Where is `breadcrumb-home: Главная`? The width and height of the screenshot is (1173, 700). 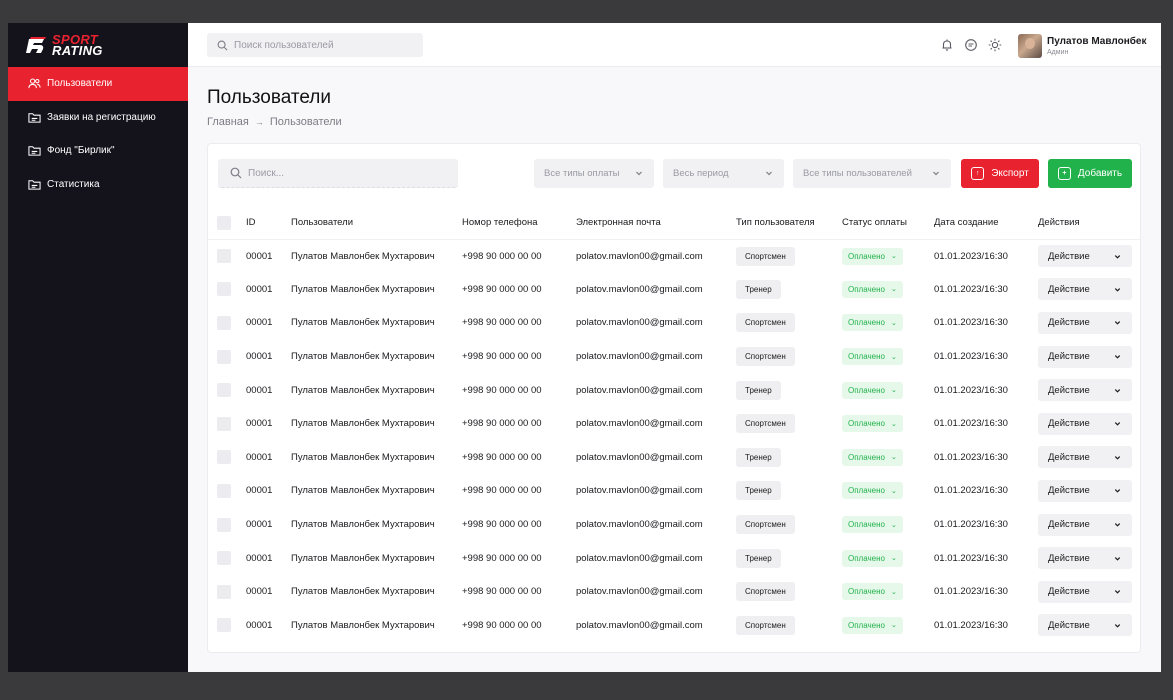 breadcrumb-home: Главная is located at coordinates (228, 122).